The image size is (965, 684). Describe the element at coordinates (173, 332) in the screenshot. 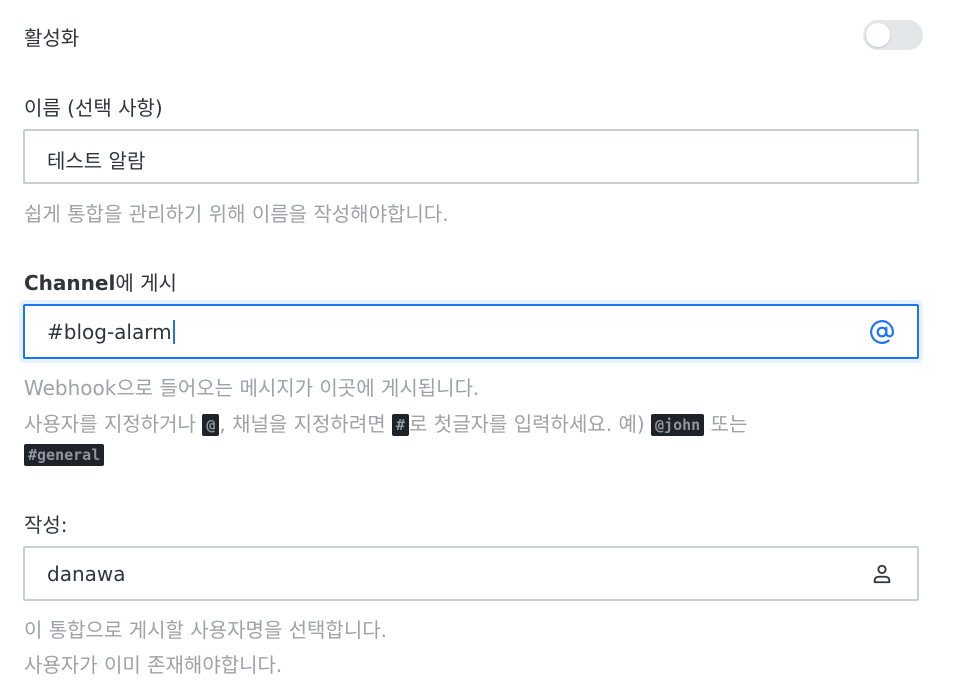

I see `text-caret` at that location.